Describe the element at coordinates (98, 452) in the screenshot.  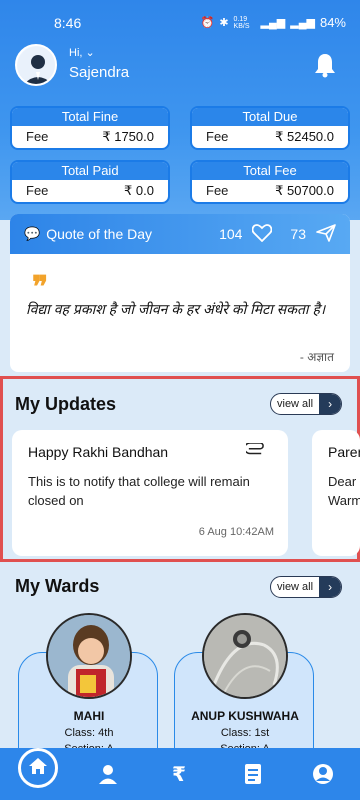
I see `update-title: Happy Rakhi Bandhan` at that location.